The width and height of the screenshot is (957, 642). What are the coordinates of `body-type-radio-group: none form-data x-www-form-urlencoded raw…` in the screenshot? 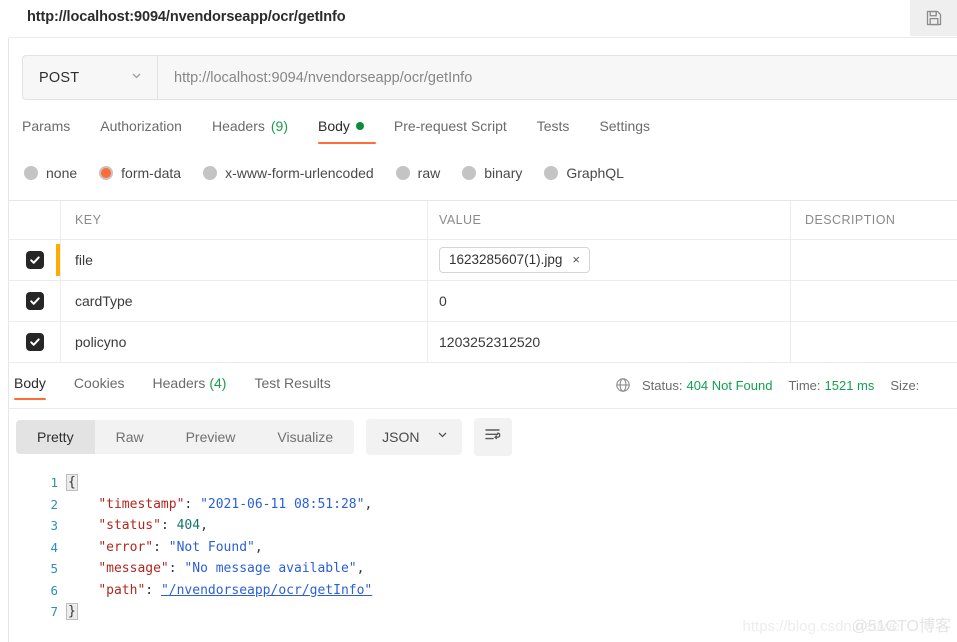 It's located at (335, 173).